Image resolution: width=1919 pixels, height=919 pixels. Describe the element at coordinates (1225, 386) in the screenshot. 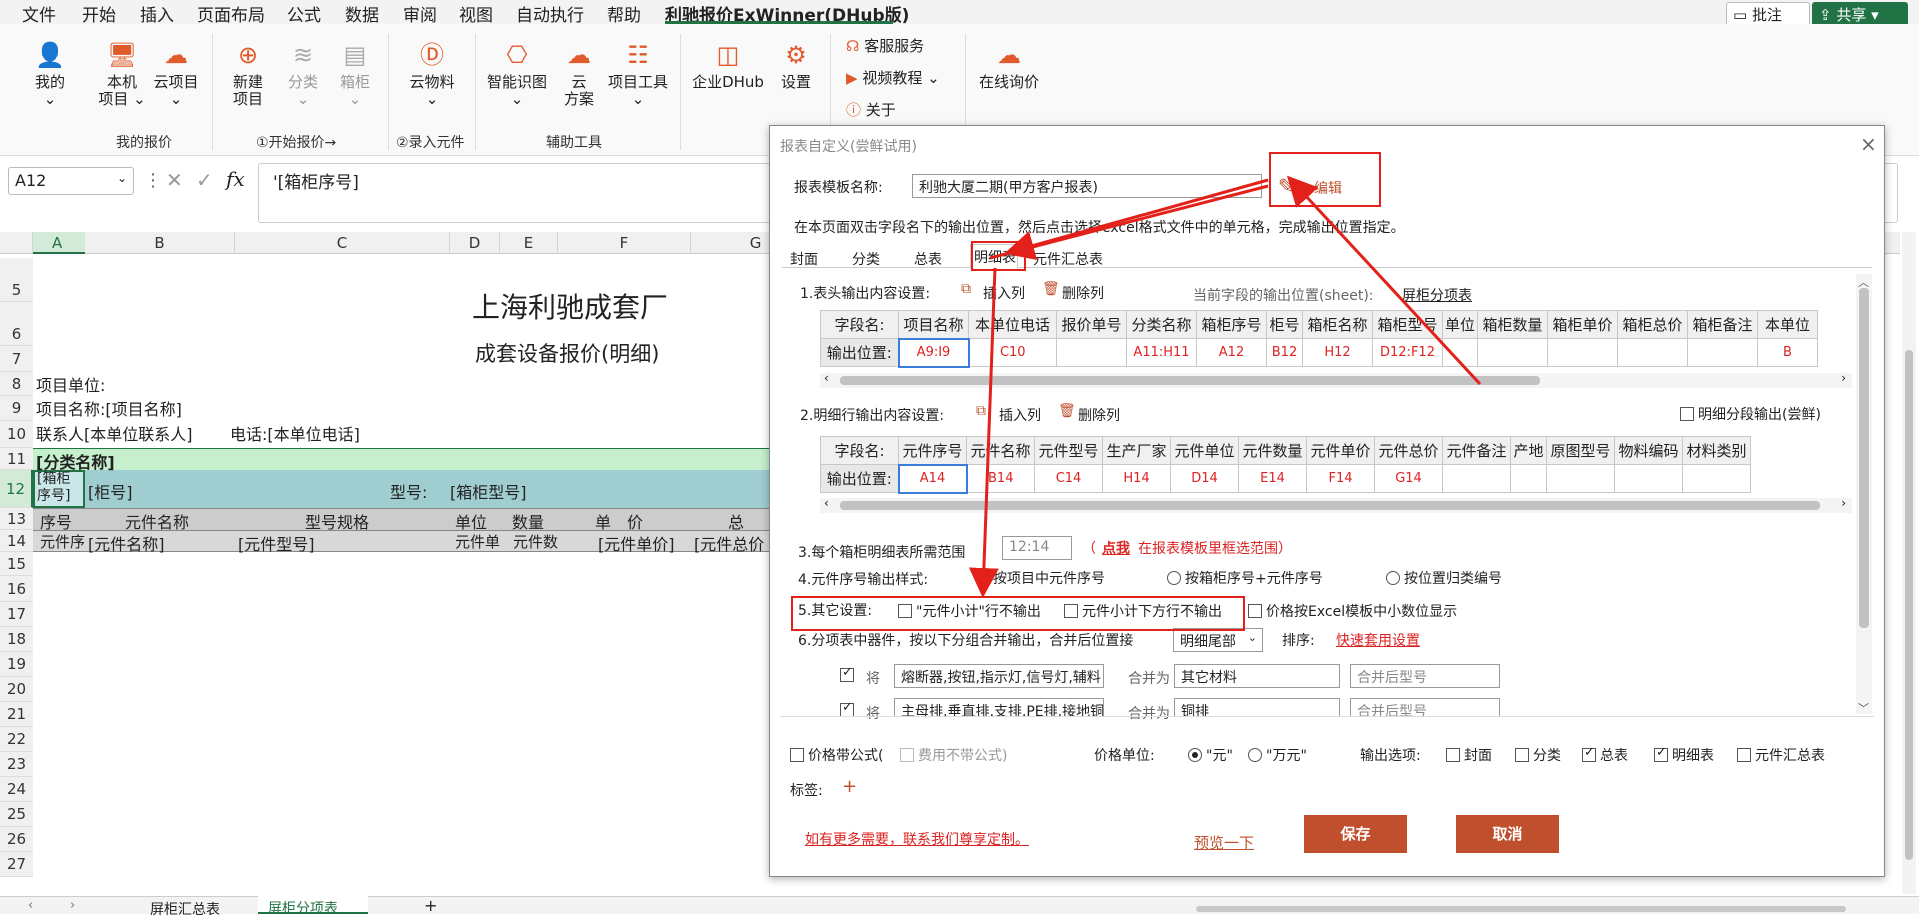

I see `annotation-arrows` at that location.